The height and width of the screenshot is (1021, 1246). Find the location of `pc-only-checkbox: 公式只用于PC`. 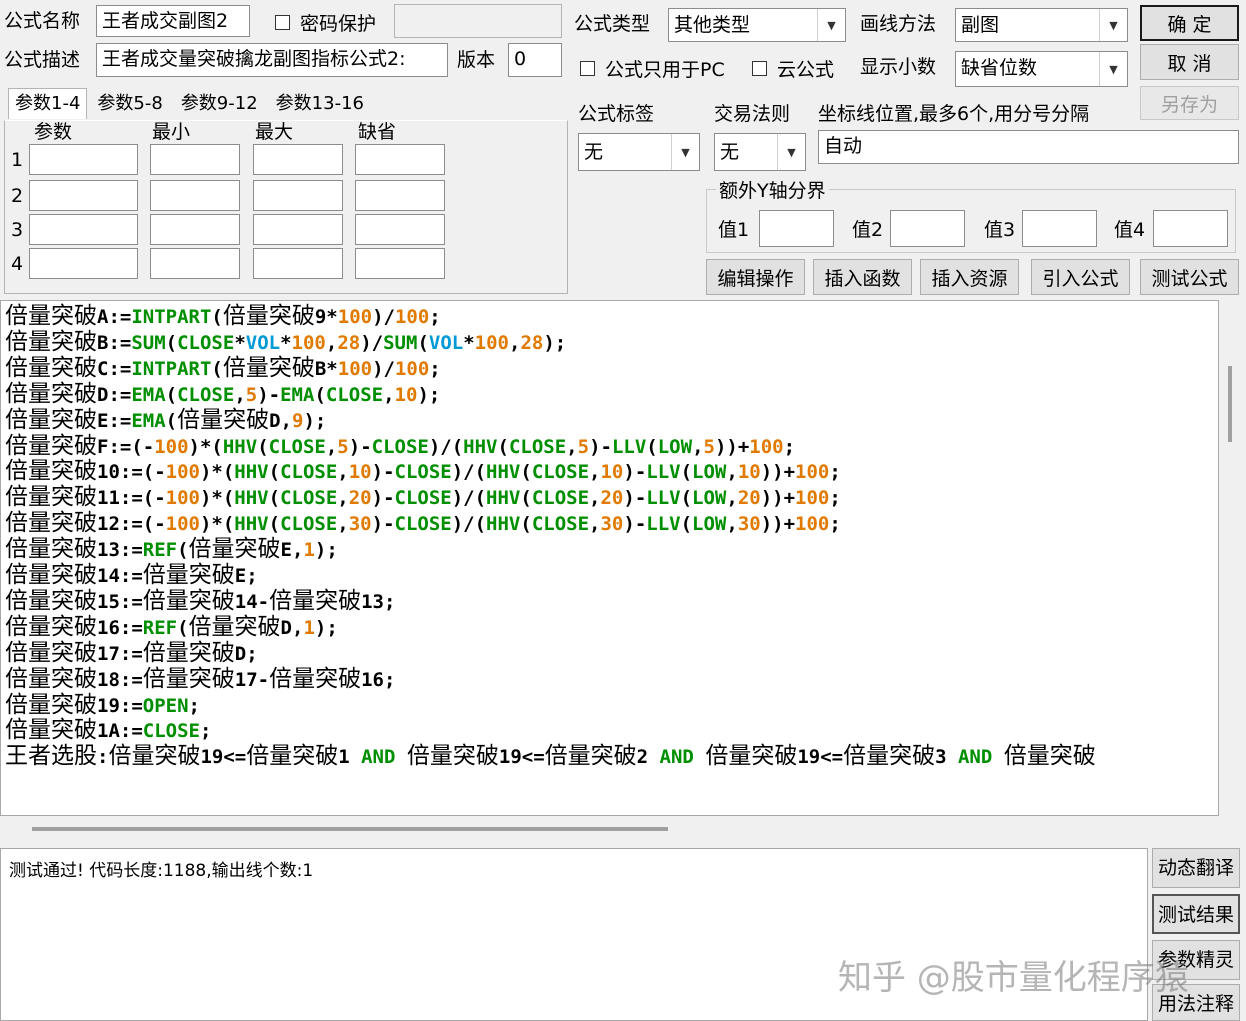

pc-only-checkbox: 公式只用于PC is located at coordinates (652, 68).